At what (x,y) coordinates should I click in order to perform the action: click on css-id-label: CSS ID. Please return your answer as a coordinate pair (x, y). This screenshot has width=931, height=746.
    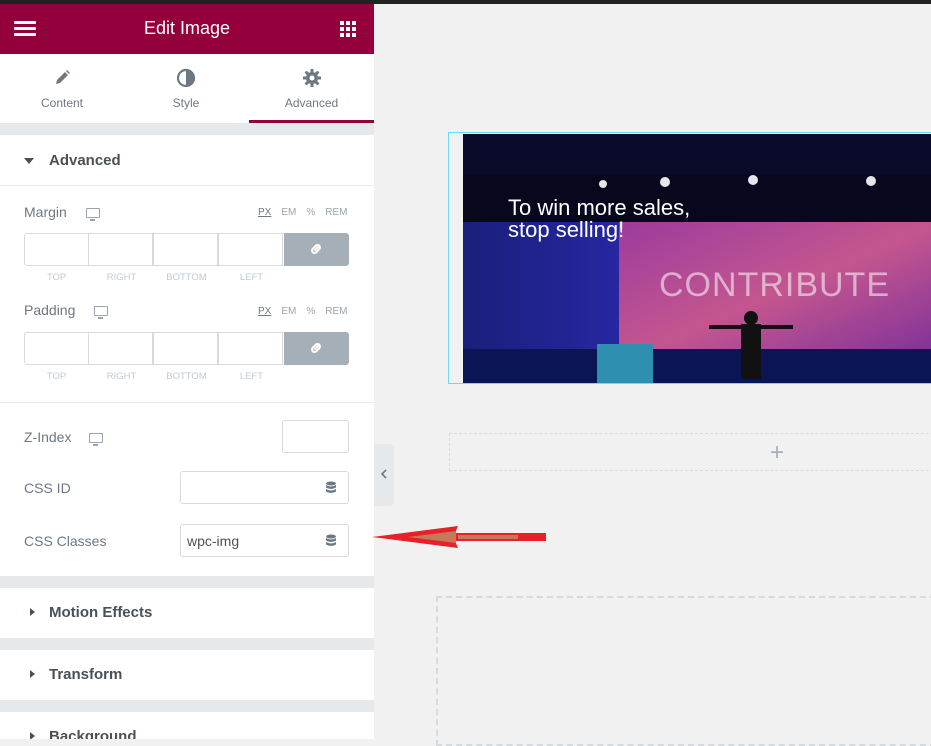
    Looking at the image, I should click on (47, 488).